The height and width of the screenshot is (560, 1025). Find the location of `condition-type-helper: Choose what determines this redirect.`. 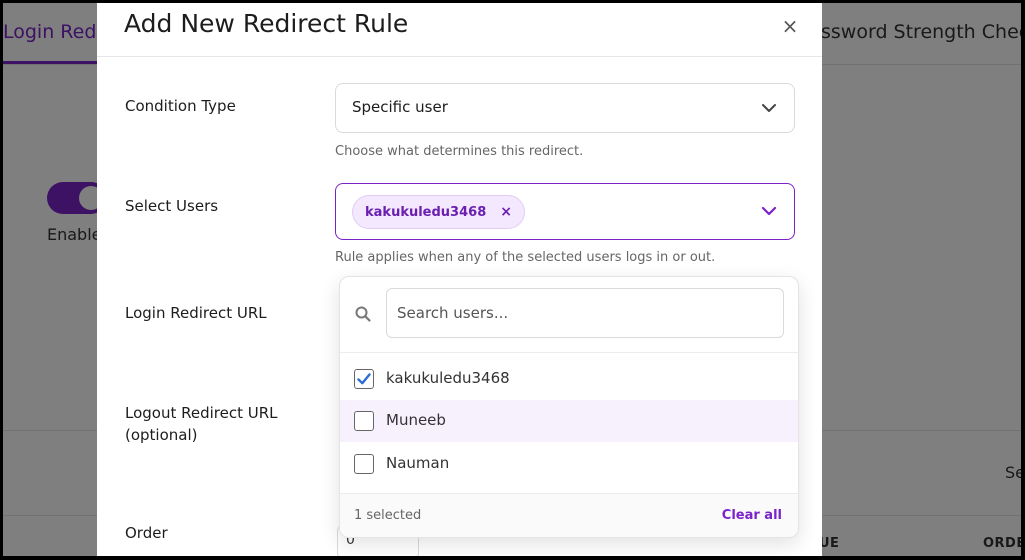

condition-type-helper: Choose what determines this redirect. is located at coordinates (459, 151).